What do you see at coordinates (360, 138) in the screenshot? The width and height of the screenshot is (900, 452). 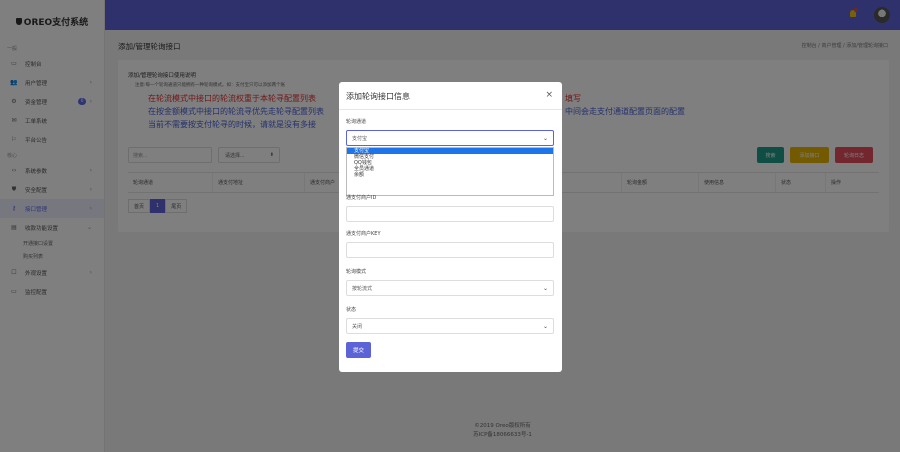 I see `channel-select-value: 支付宝` at bounding box center [360, 138].